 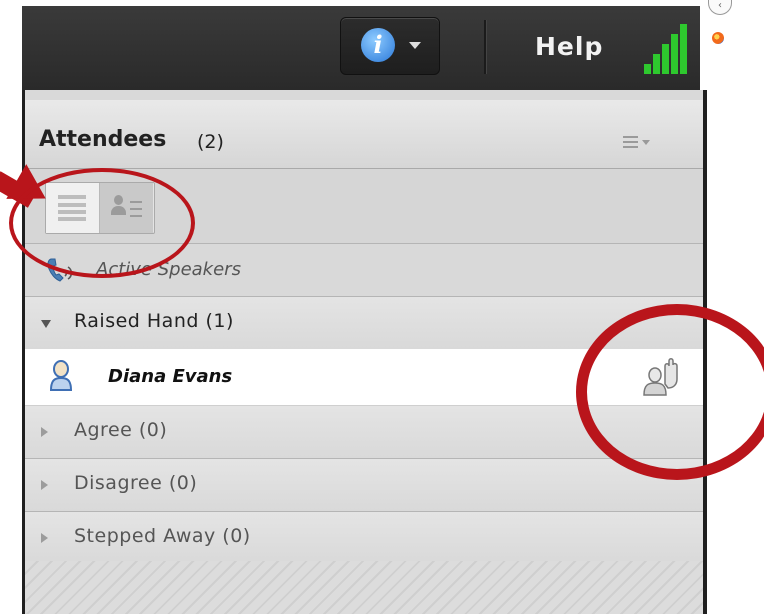 What do you see at coordinates (103, 139) in the screenshot?
I see `panel-title: Attendees` at bounding box center [103, 139].